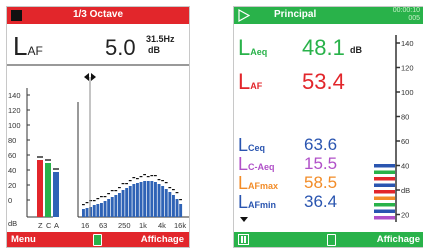 The image size is (423, 249). I want to click on main-reading-value: 5.0, so click(120, 47).